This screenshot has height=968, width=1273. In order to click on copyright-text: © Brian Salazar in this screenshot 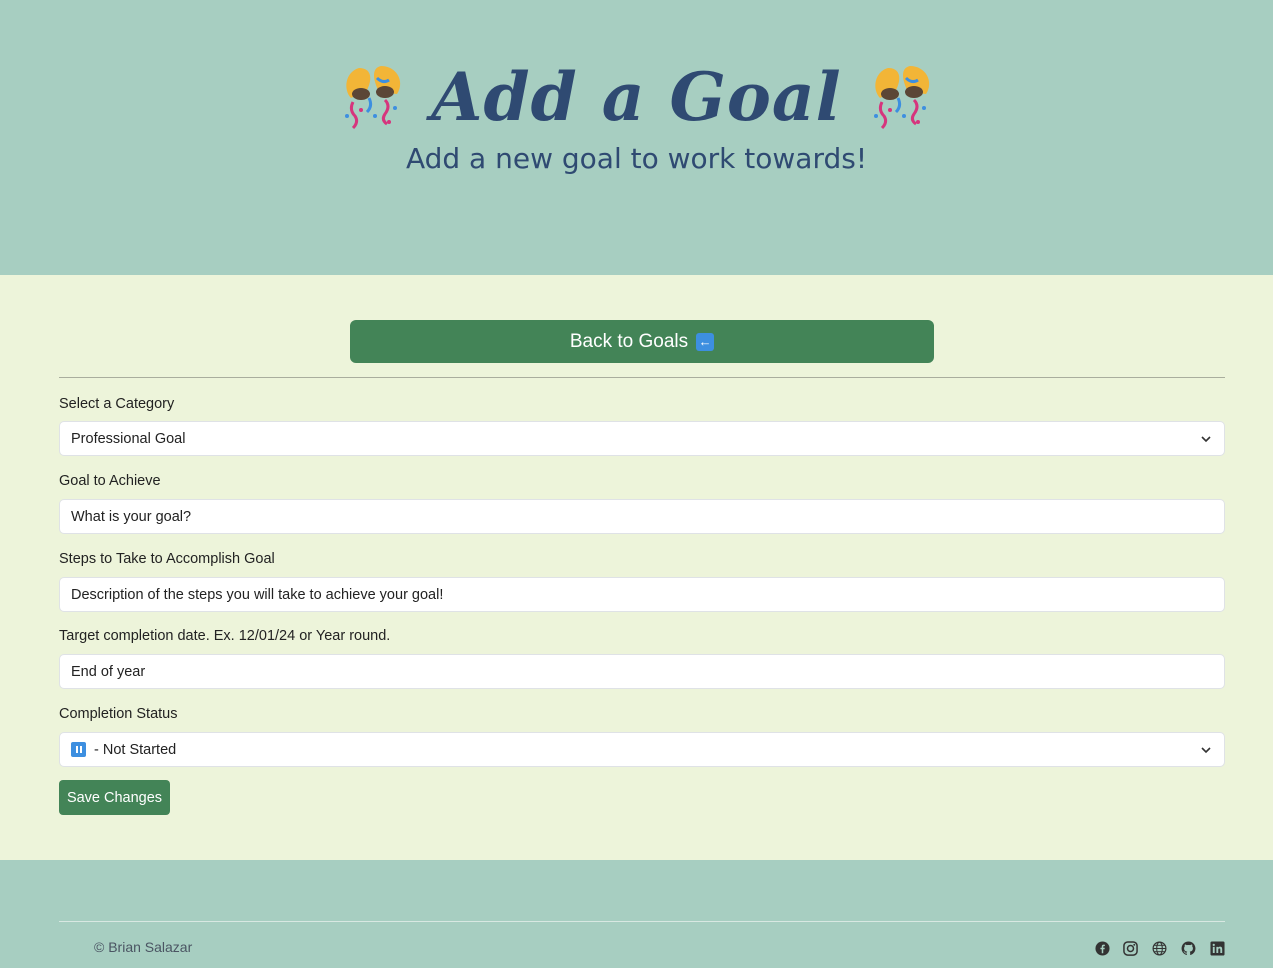, I will do `click(143, 947)`.